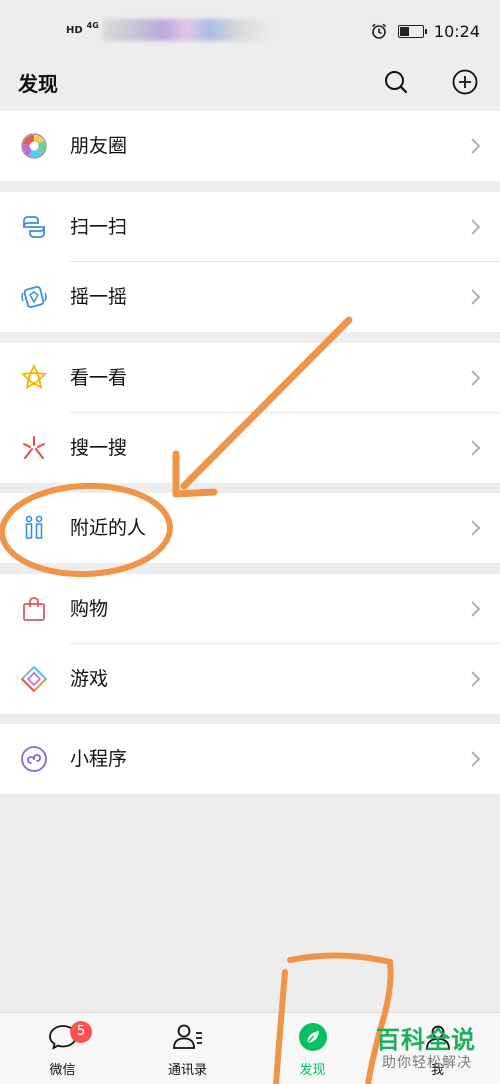  I want to click on menu-item-label: 搜一搜, so click(99, 448).